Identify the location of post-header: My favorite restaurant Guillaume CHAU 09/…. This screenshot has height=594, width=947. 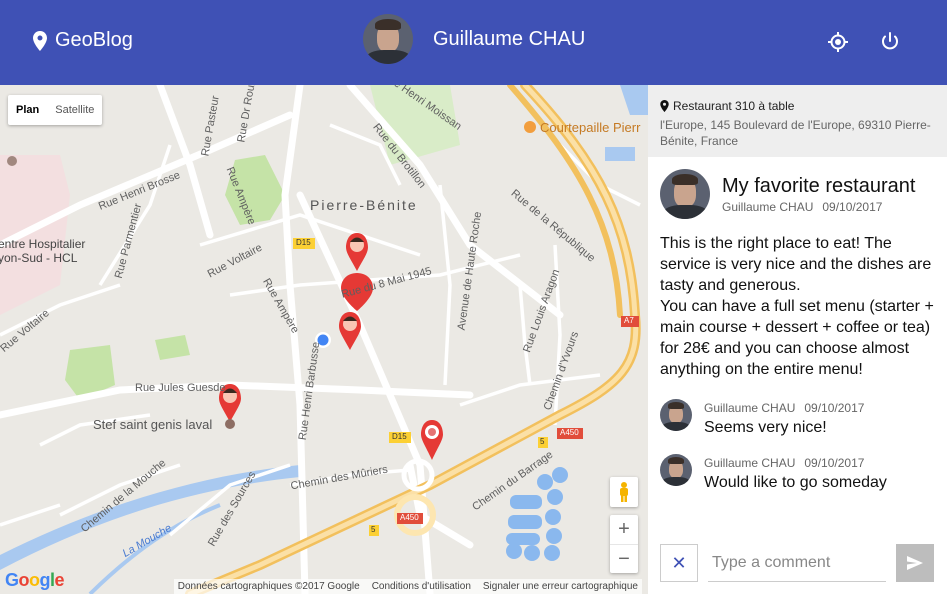
(797, 194).